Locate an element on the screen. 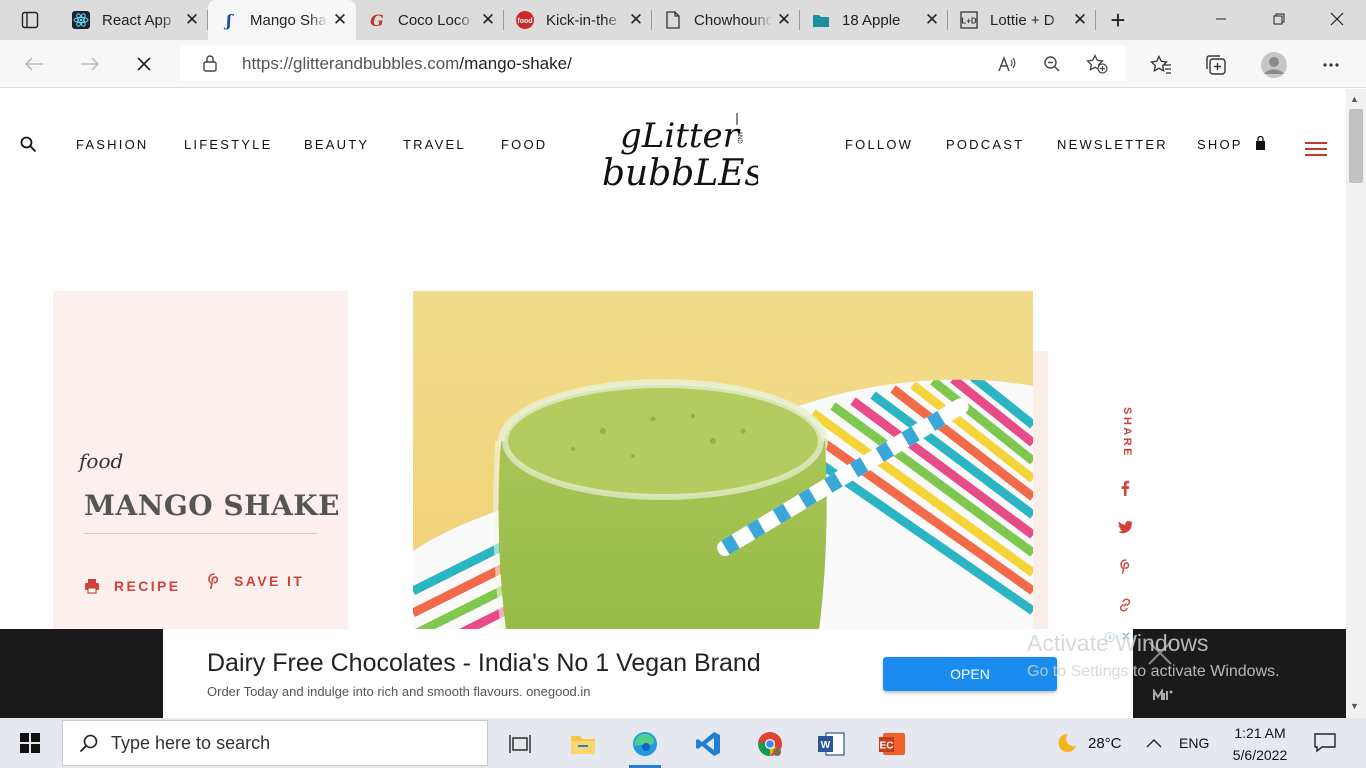  window-controls is located at coordinates (1279, 19).